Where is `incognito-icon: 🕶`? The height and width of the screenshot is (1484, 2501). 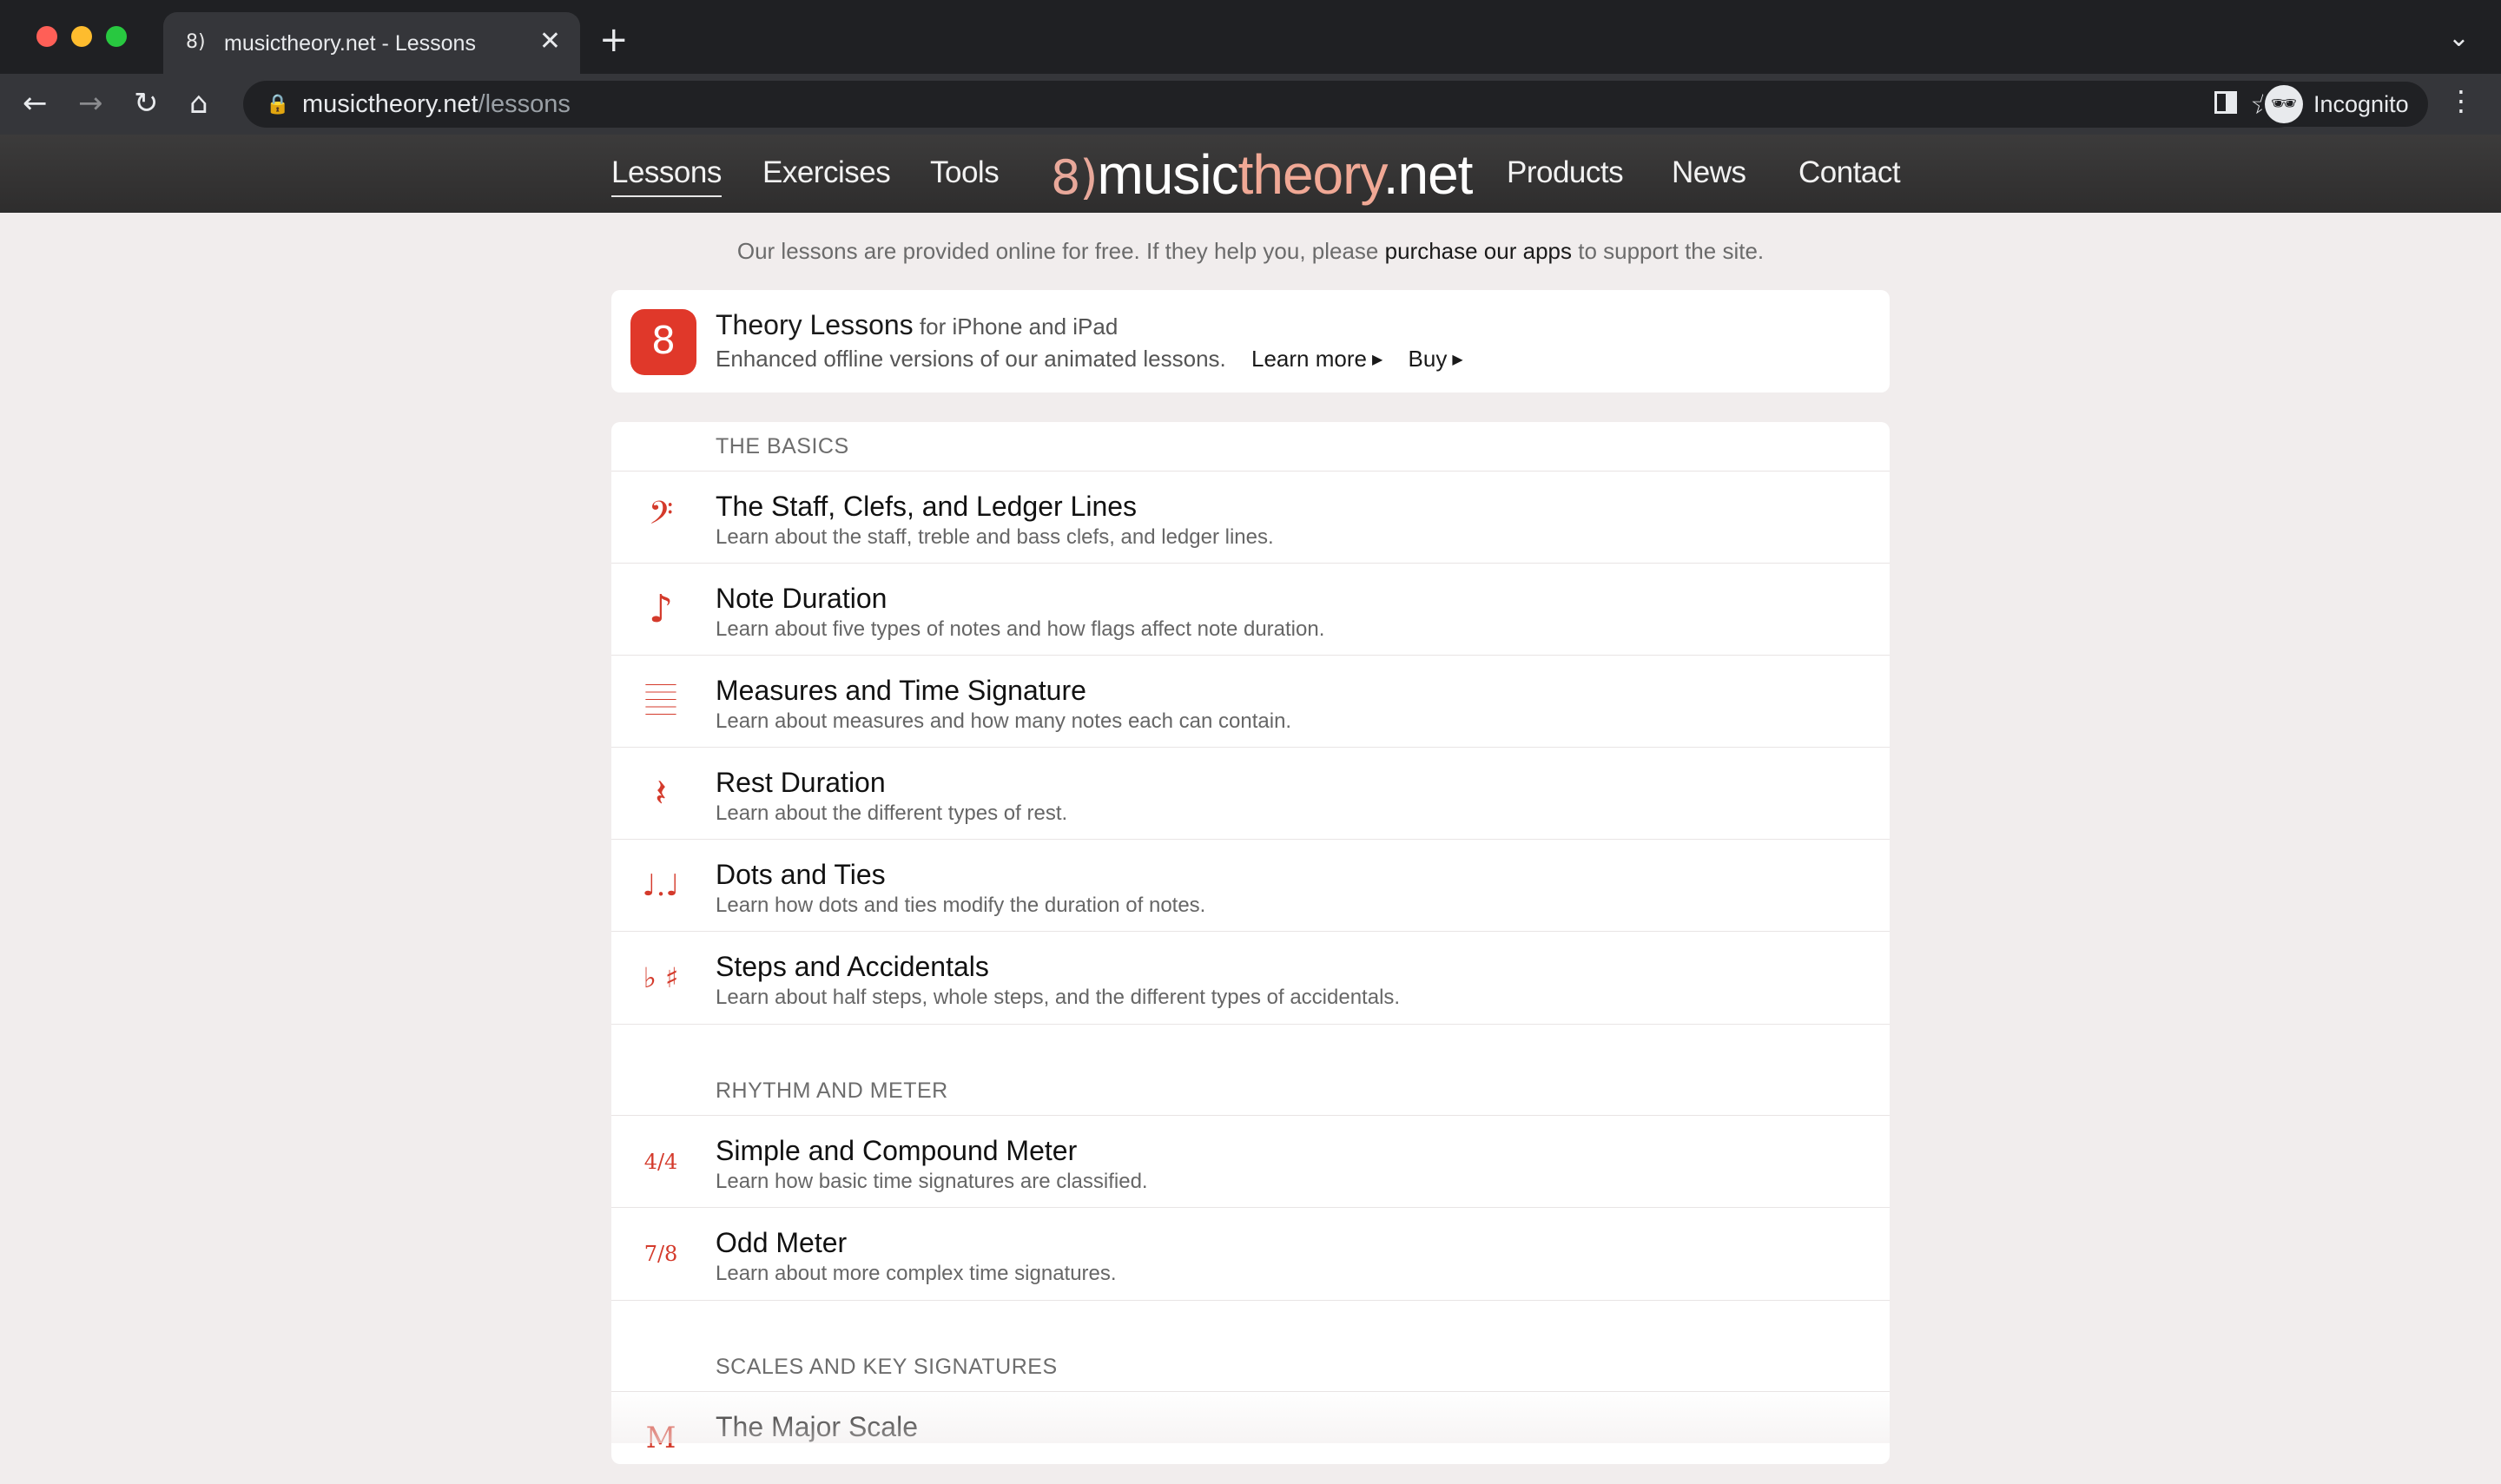
incognito-icon: 🕶 is located at coordinates (2284, 104).